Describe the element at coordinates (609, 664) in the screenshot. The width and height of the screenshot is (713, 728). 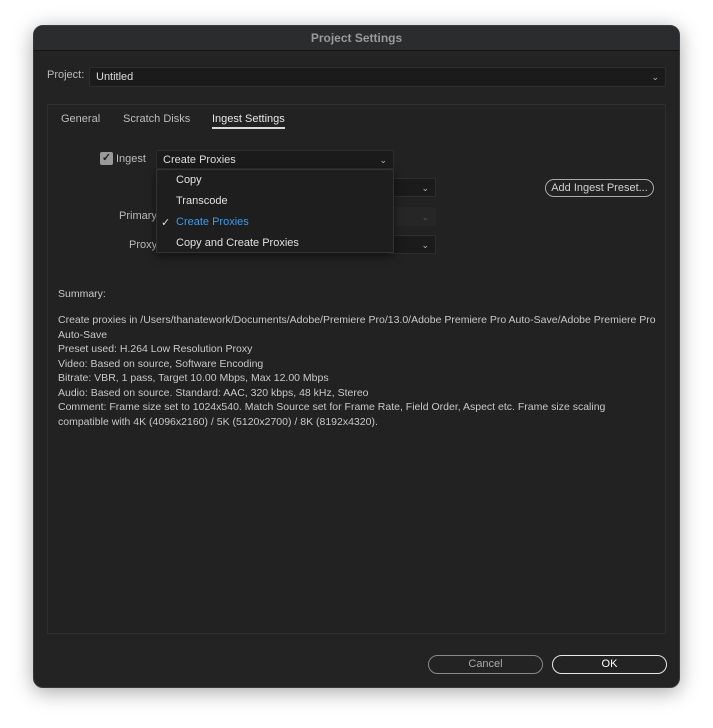
I see `ok-button: OK` at that location.